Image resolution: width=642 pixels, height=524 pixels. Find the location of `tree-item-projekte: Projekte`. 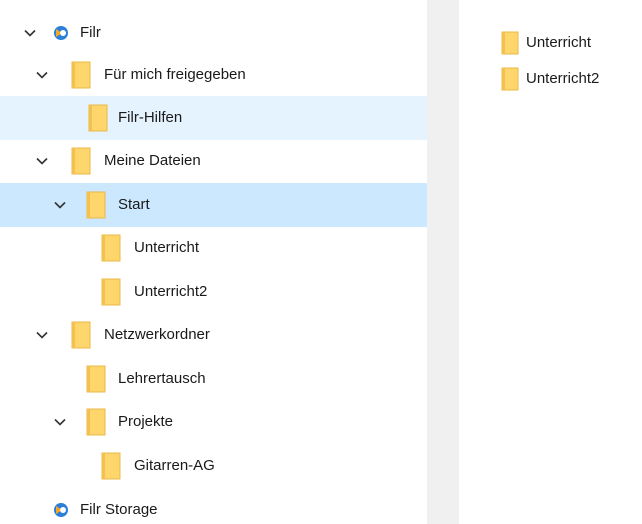

tree-item-projekte: Projekte is located at coordinates (213, 422).